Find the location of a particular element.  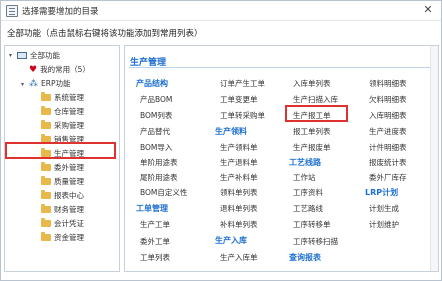

tree-item-warehouse: 仓库管理 is located at coordinates (62, 111).